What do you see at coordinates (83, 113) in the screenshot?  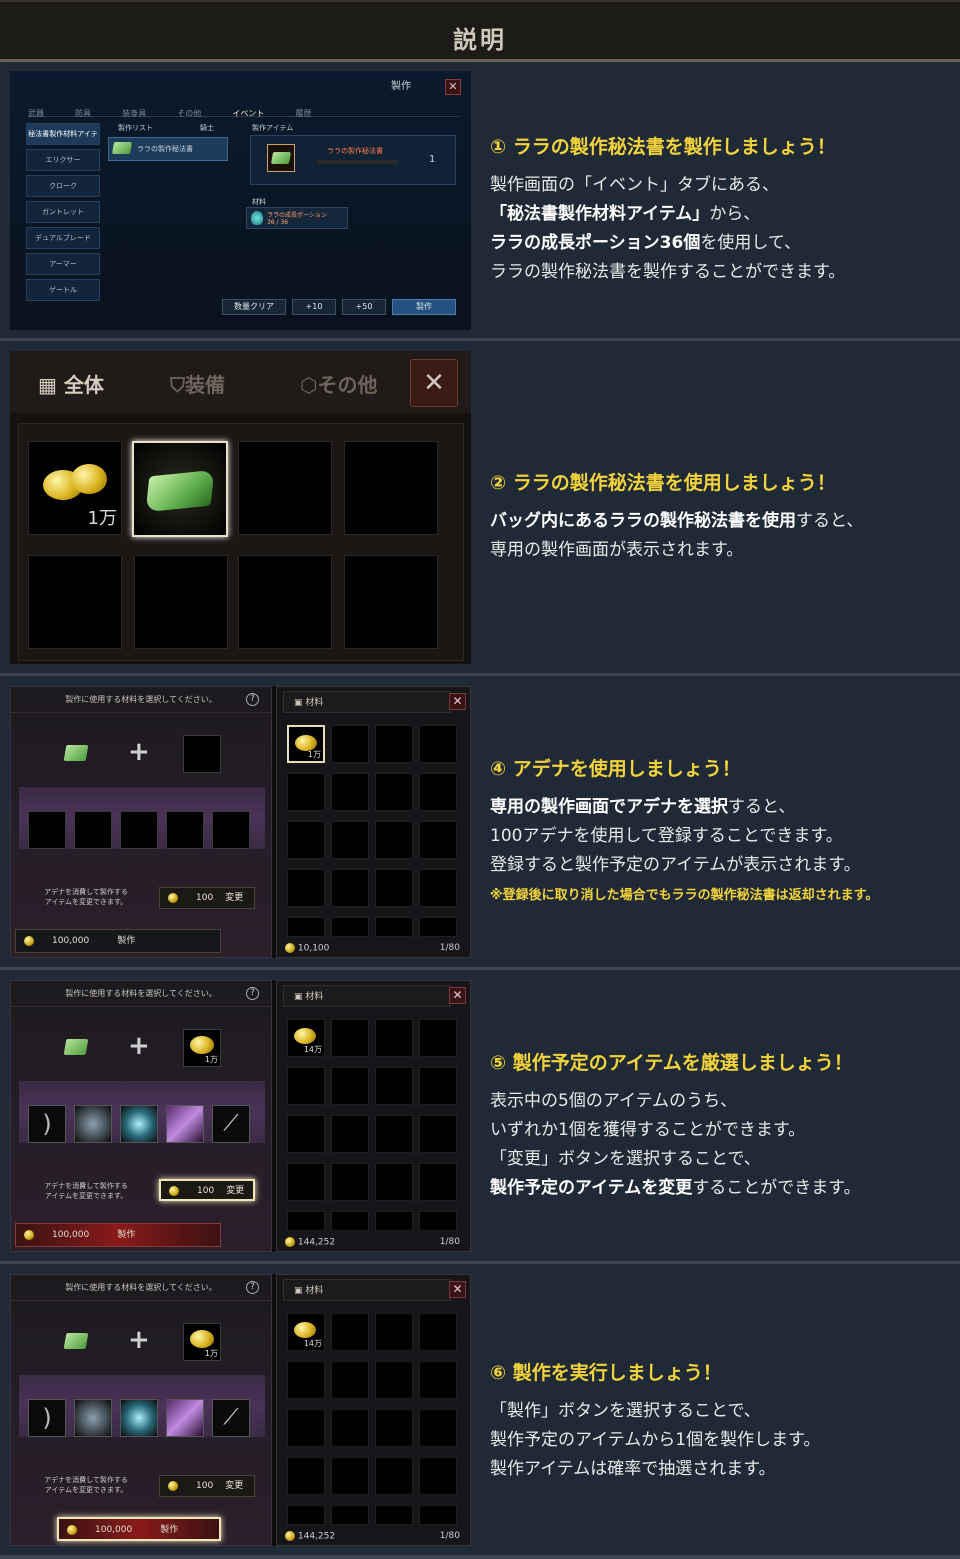 I see `tab-armor: 防具` at bounding box center [83, 113].